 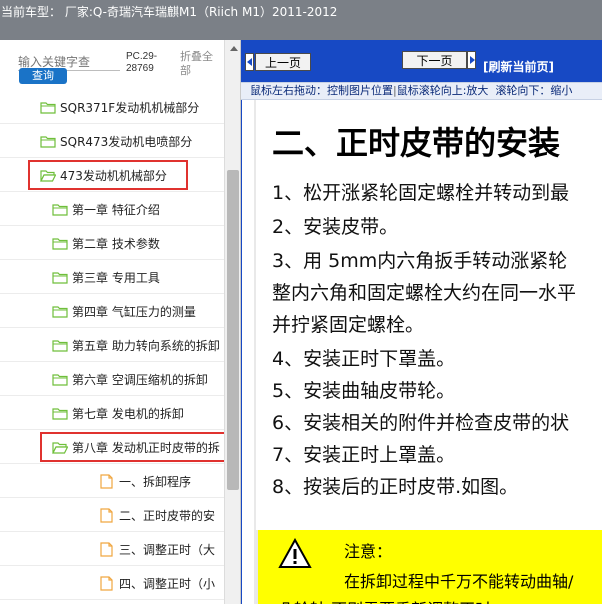 What do you see at coordinates (420, 261) in the screenshot?
I see `document-line: 3、用 5mm内六角扳手转动涨紧轮` at bounding box center [420, 261].